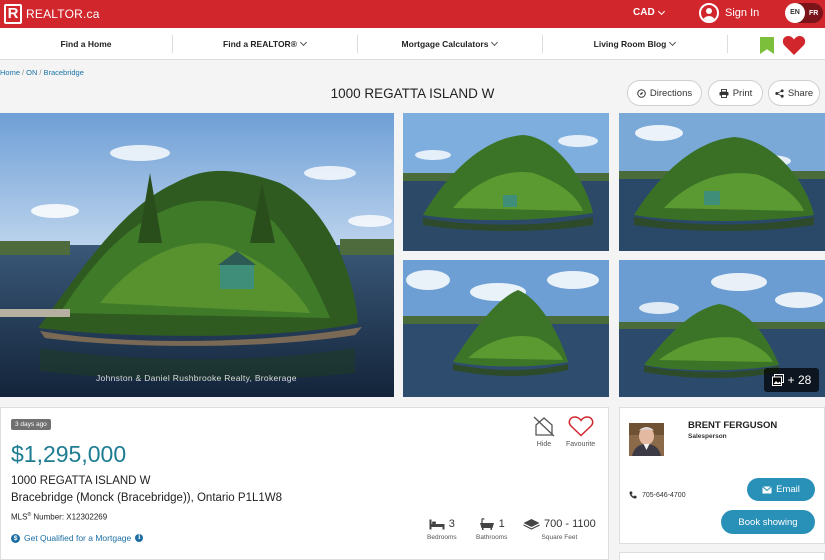 The height and width of the screenshot is (560, 825). I want to click on sign-in-label: Sign In, so click(742, 13).